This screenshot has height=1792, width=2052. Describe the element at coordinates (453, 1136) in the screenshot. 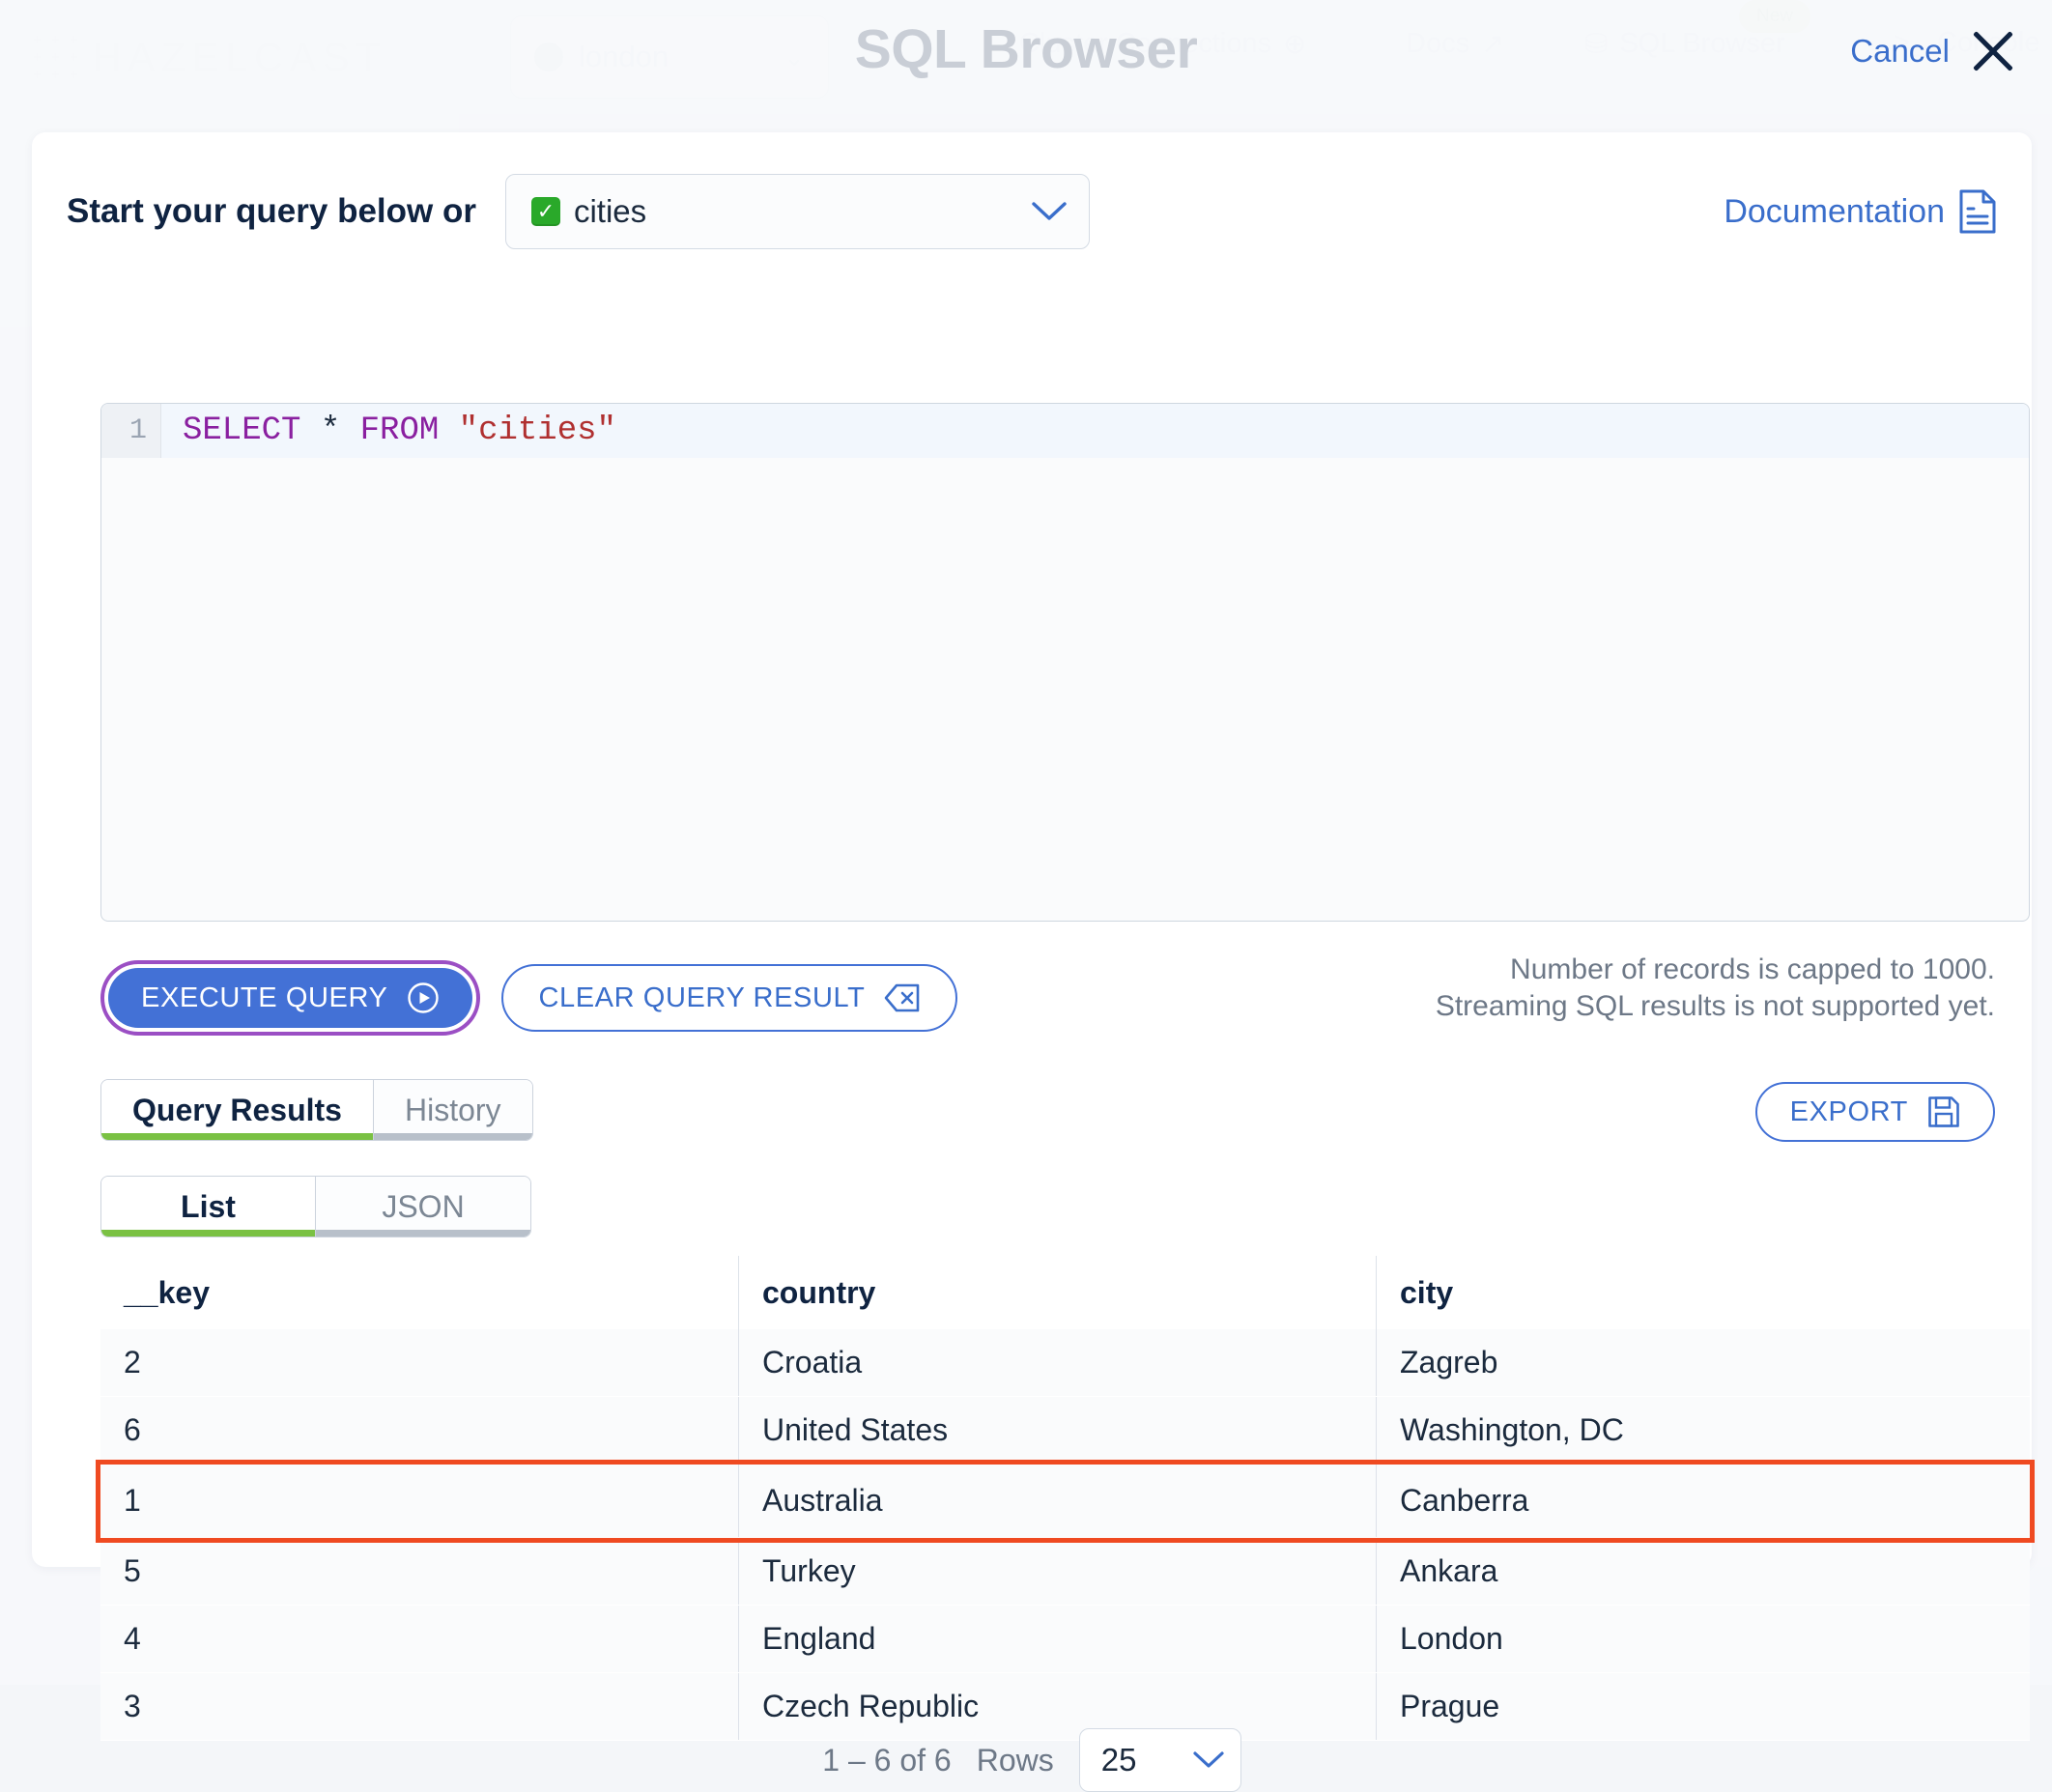

I see `tab-inactive-indicator` at that location.